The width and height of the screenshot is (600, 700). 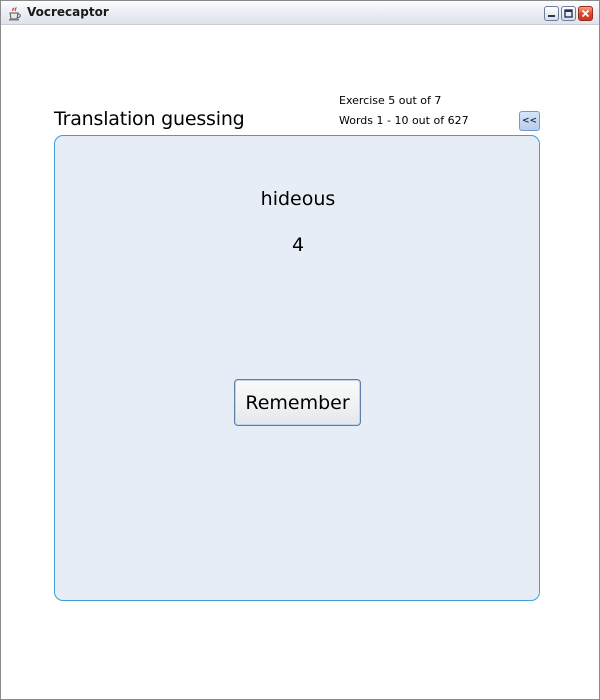 What do you see at coordinates (529, 121) in the screenshot?
I see `back-button: <<` at bounding box center [529, 121].